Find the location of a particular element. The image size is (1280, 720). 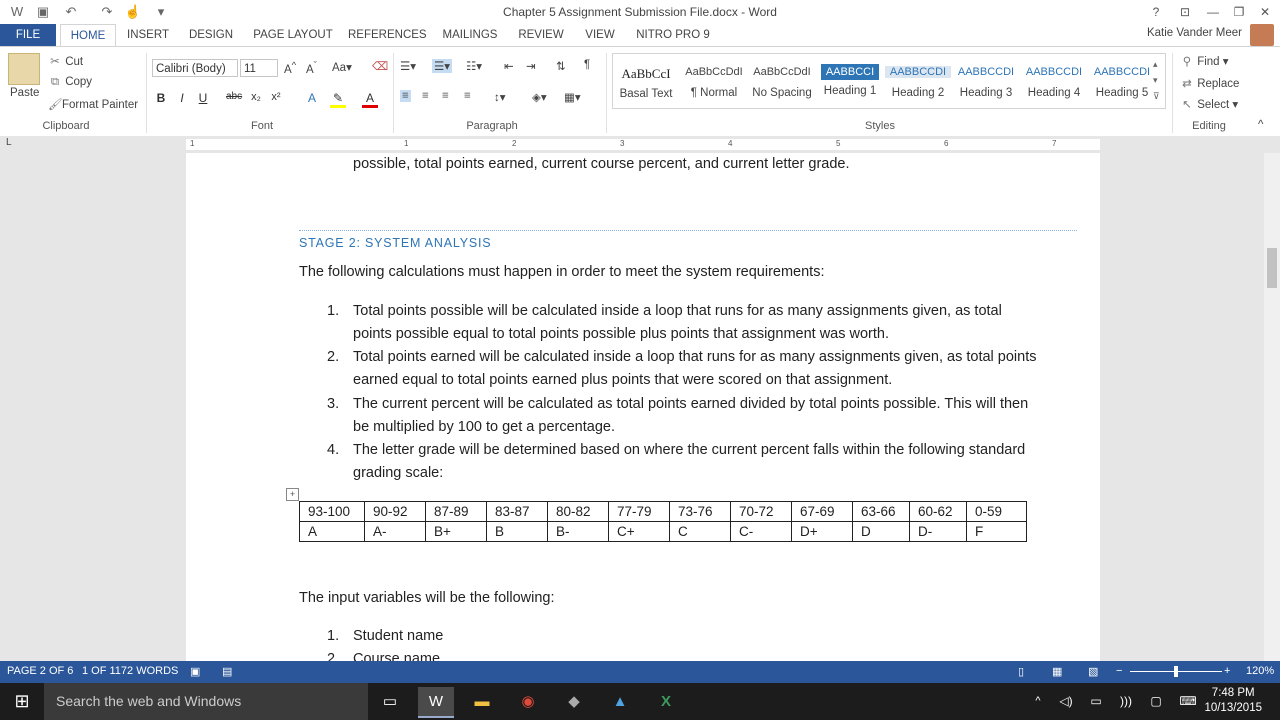

style-heading-5: AABBCCDI Heading 5 is located at coordinates (1122, 81).